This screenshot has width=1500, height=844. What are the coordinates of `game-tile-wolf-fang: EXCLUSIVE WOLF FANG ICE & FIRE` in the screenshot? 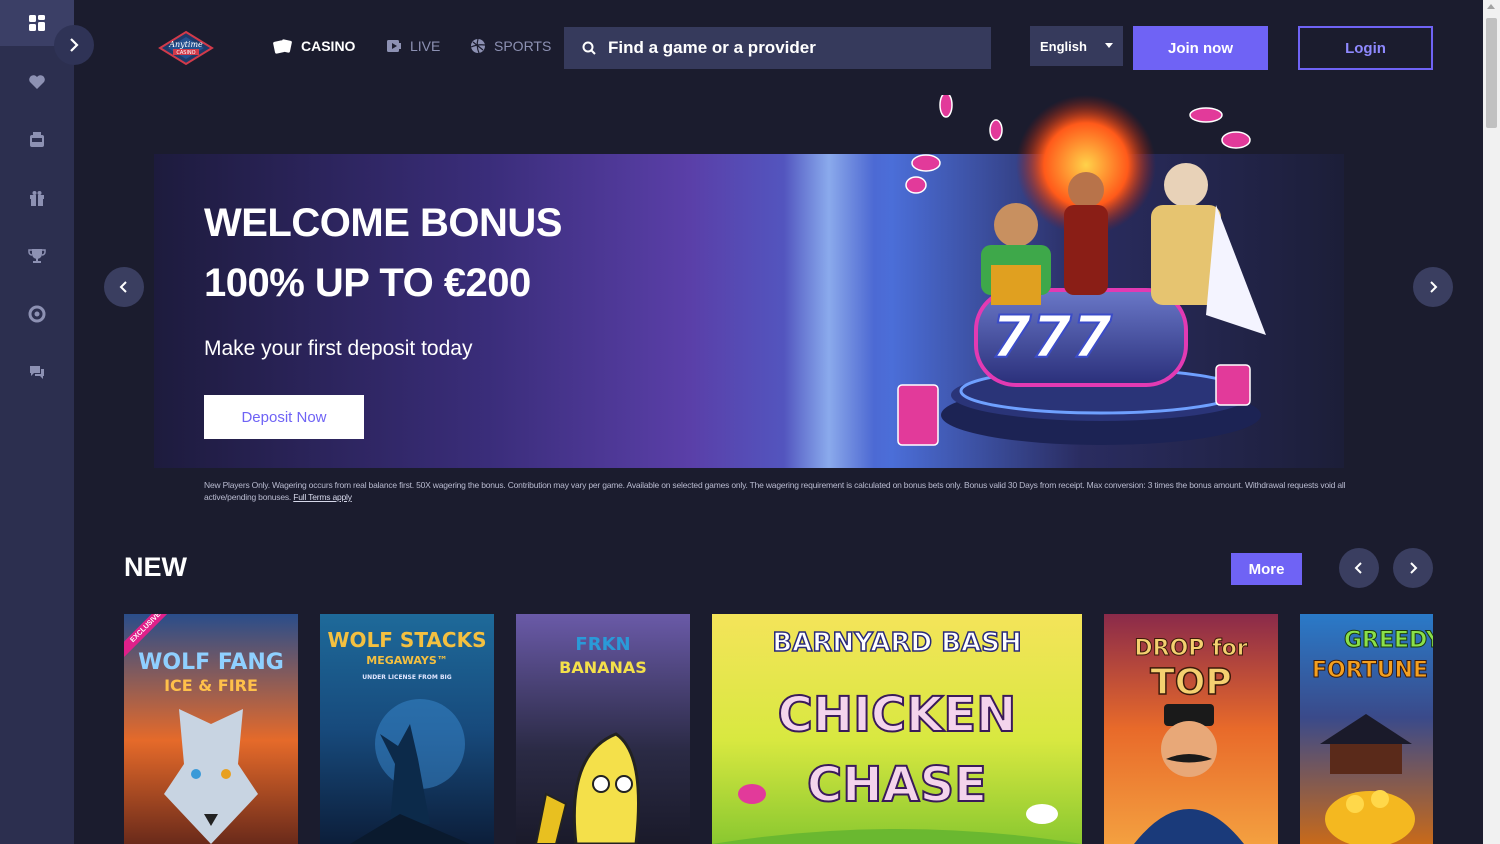 It's located at (211, 729).